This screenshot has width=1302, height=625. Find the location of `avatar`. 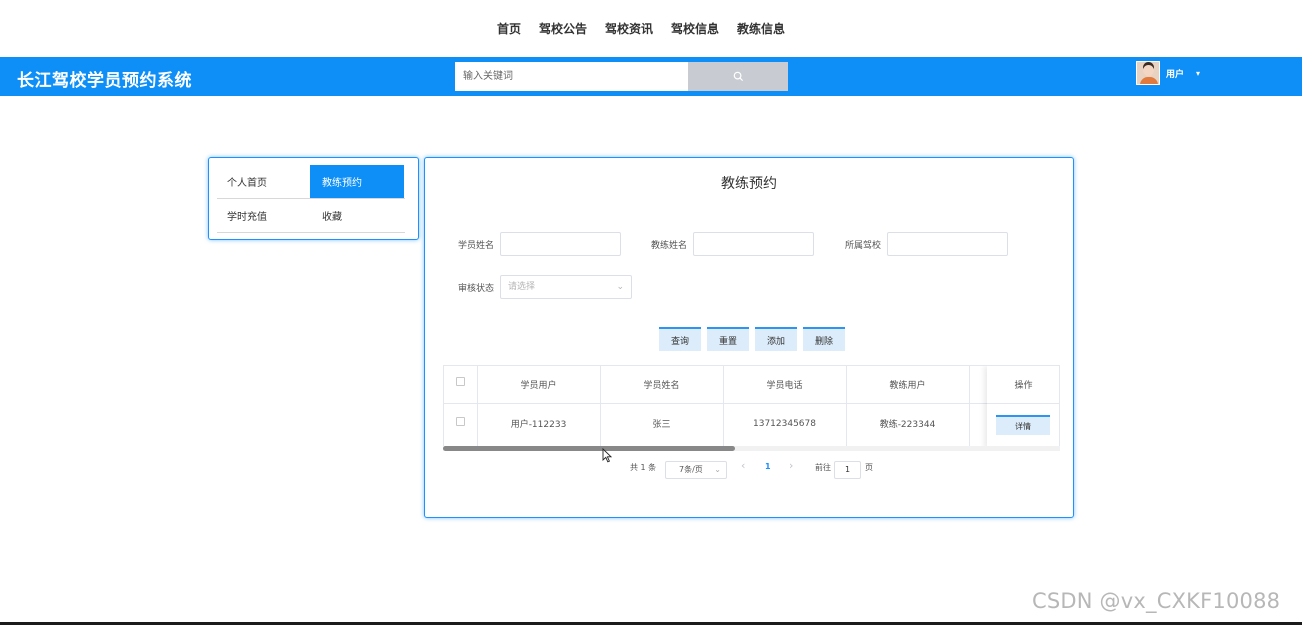

avatar is located at coordinates (1148, 73).